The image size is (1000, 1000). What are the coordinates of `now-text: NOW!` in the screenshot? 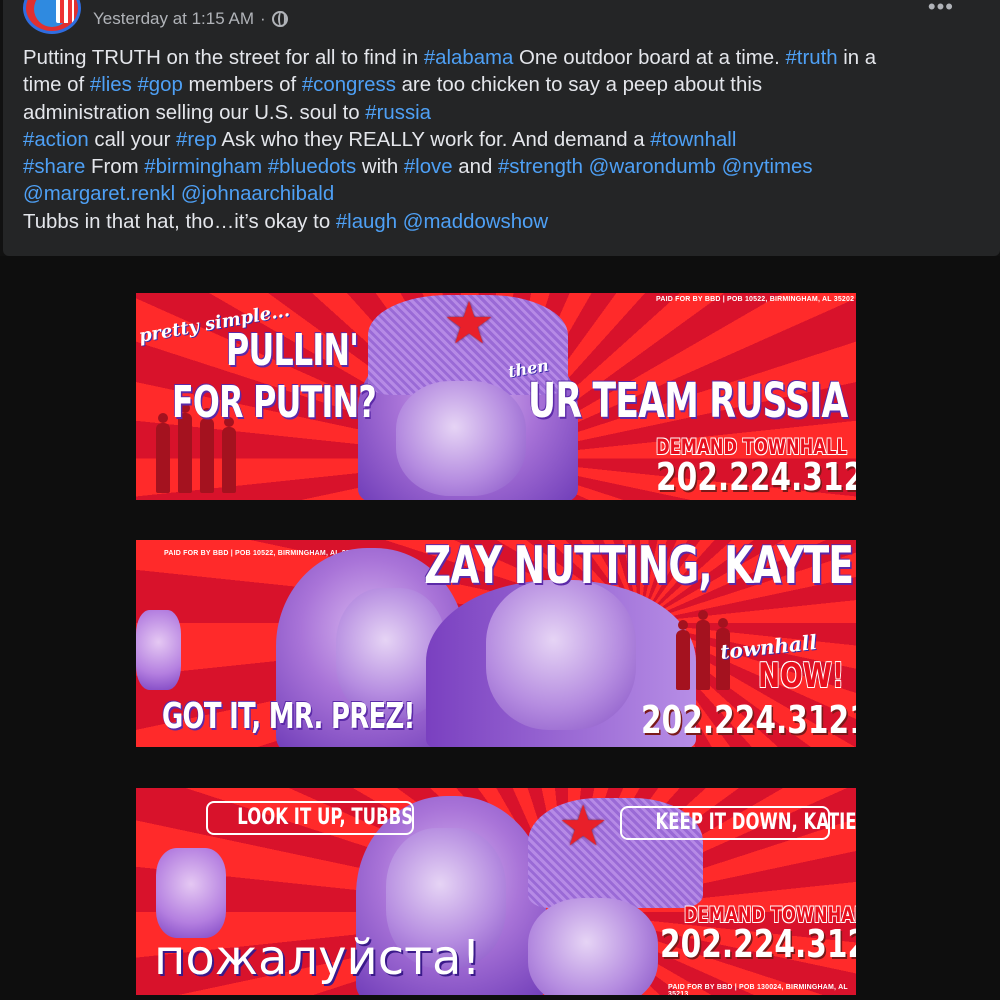 It's located at (801, 676).